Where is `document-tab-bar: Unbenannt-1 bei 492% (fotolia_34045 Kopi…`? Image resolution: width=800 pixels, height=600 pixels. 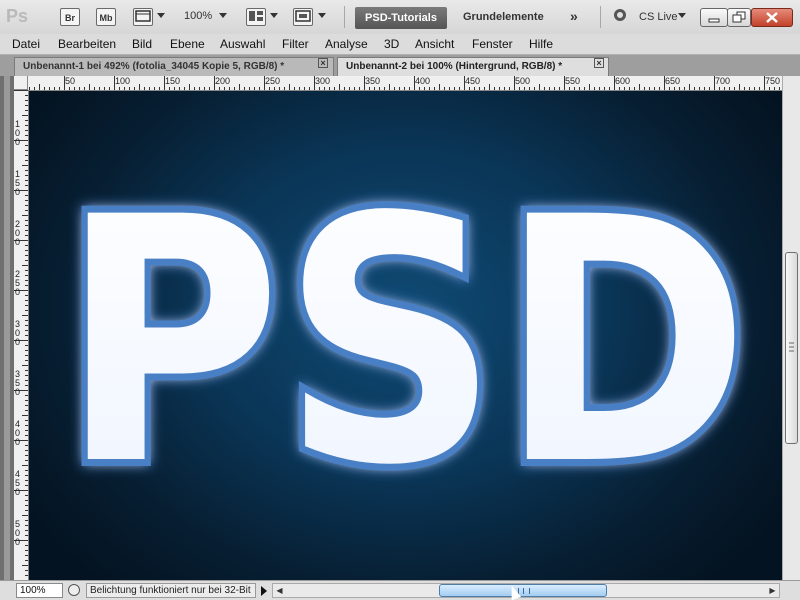 document-tab-bar: Unbenannt-1 bei 492% (fotolia_34045 Kopi… is located at coordinates (400, 66).